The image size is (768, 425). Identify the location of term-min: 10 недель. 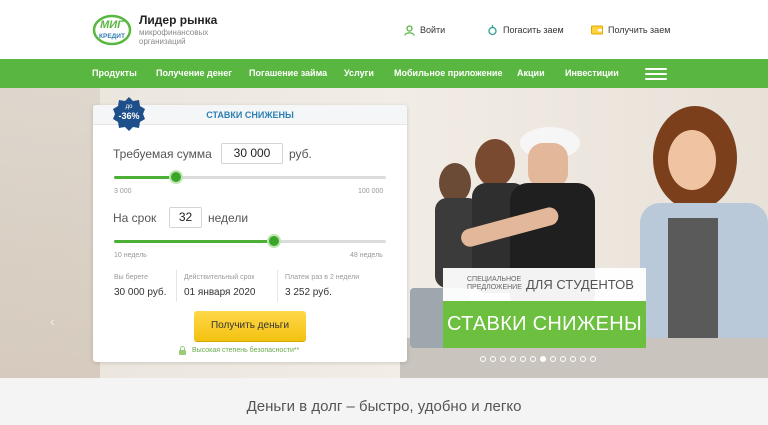
(130, 255).